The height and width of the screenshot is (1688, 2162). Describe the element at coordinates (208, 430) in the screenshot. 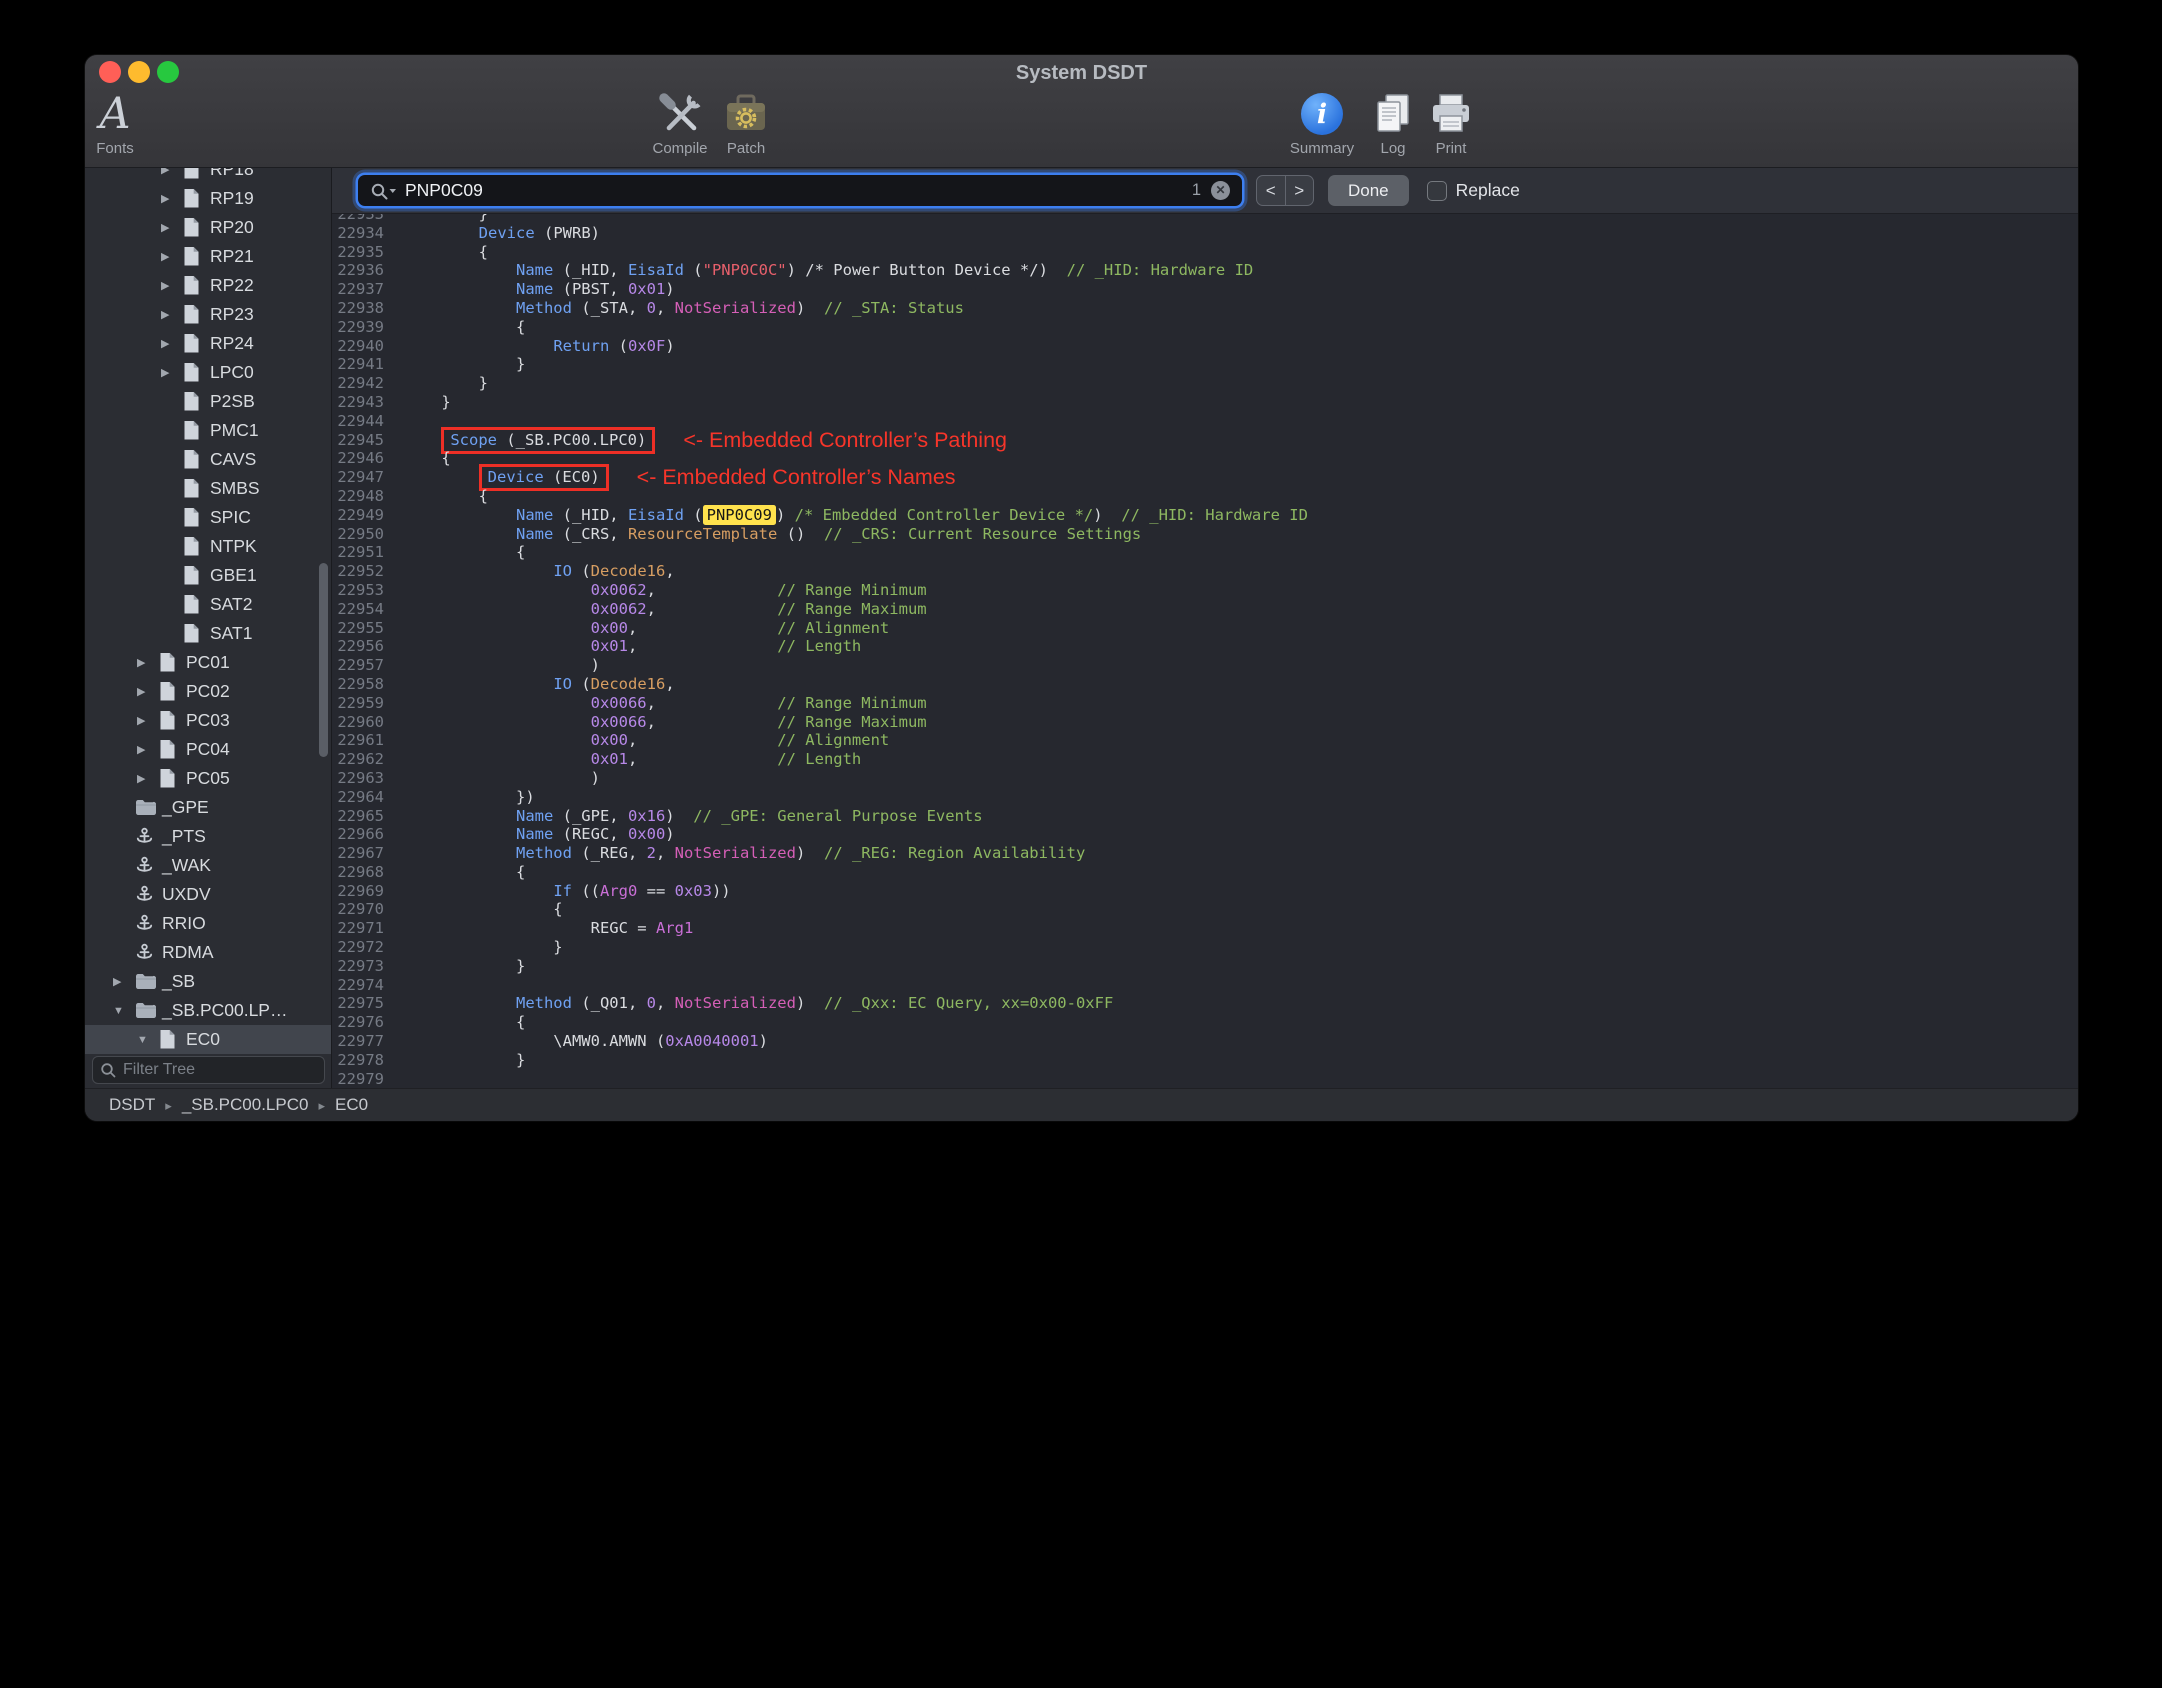

I see `sidebar-item-pmc1: PMC1` at that location.